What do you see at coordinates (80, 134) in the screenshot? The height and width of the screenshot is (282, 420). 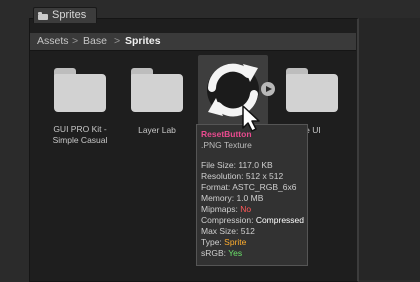 I see `asset-label: GUI PRO Kit - Simple Casual` at bounding box center [80, 134].